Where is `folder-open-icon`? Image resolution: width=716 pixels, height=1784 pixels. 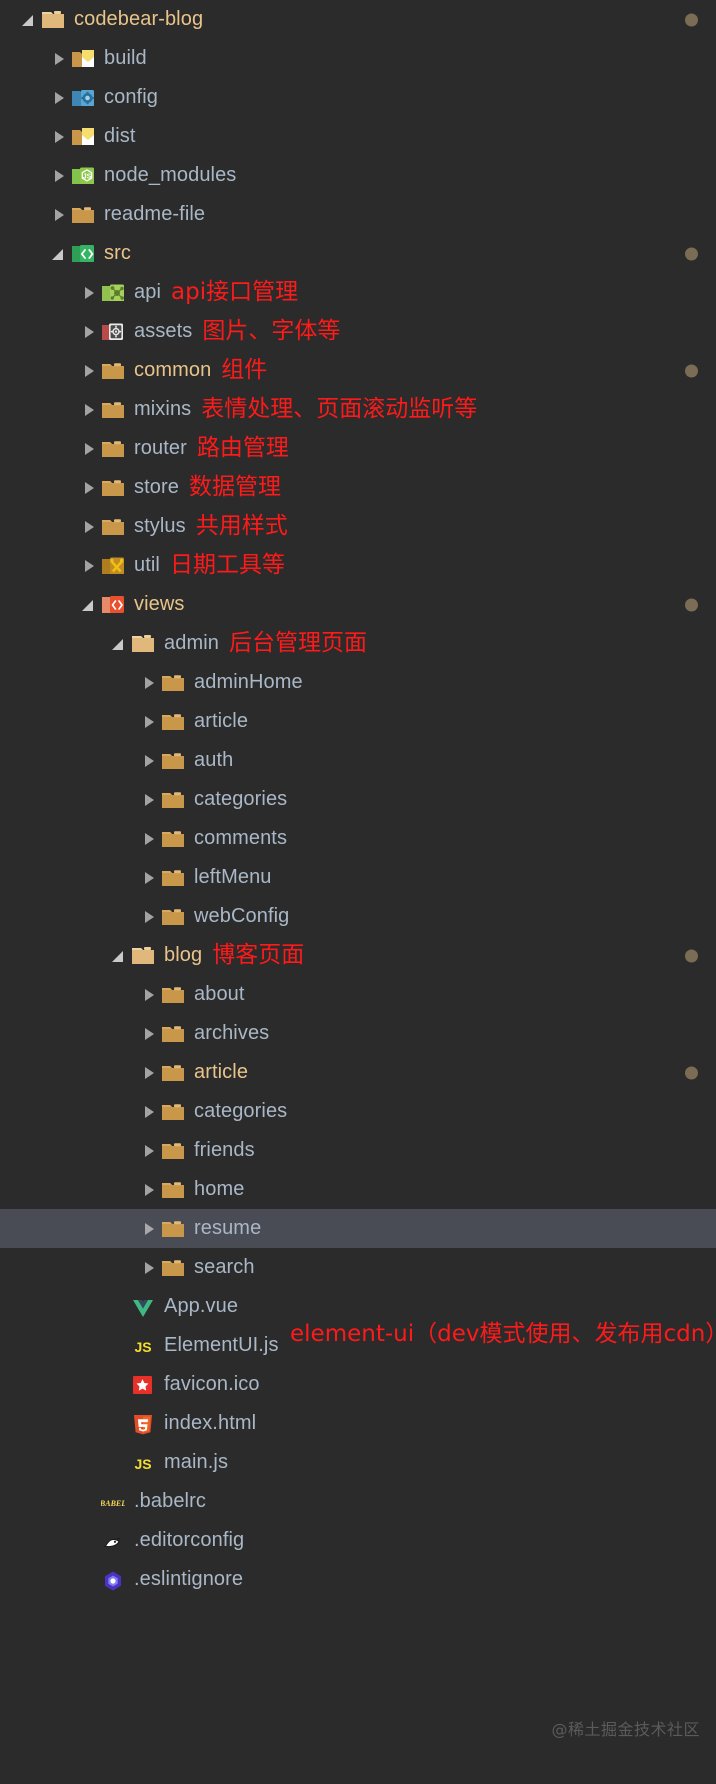 folder-open-icon is located at coordinates (143, 644).